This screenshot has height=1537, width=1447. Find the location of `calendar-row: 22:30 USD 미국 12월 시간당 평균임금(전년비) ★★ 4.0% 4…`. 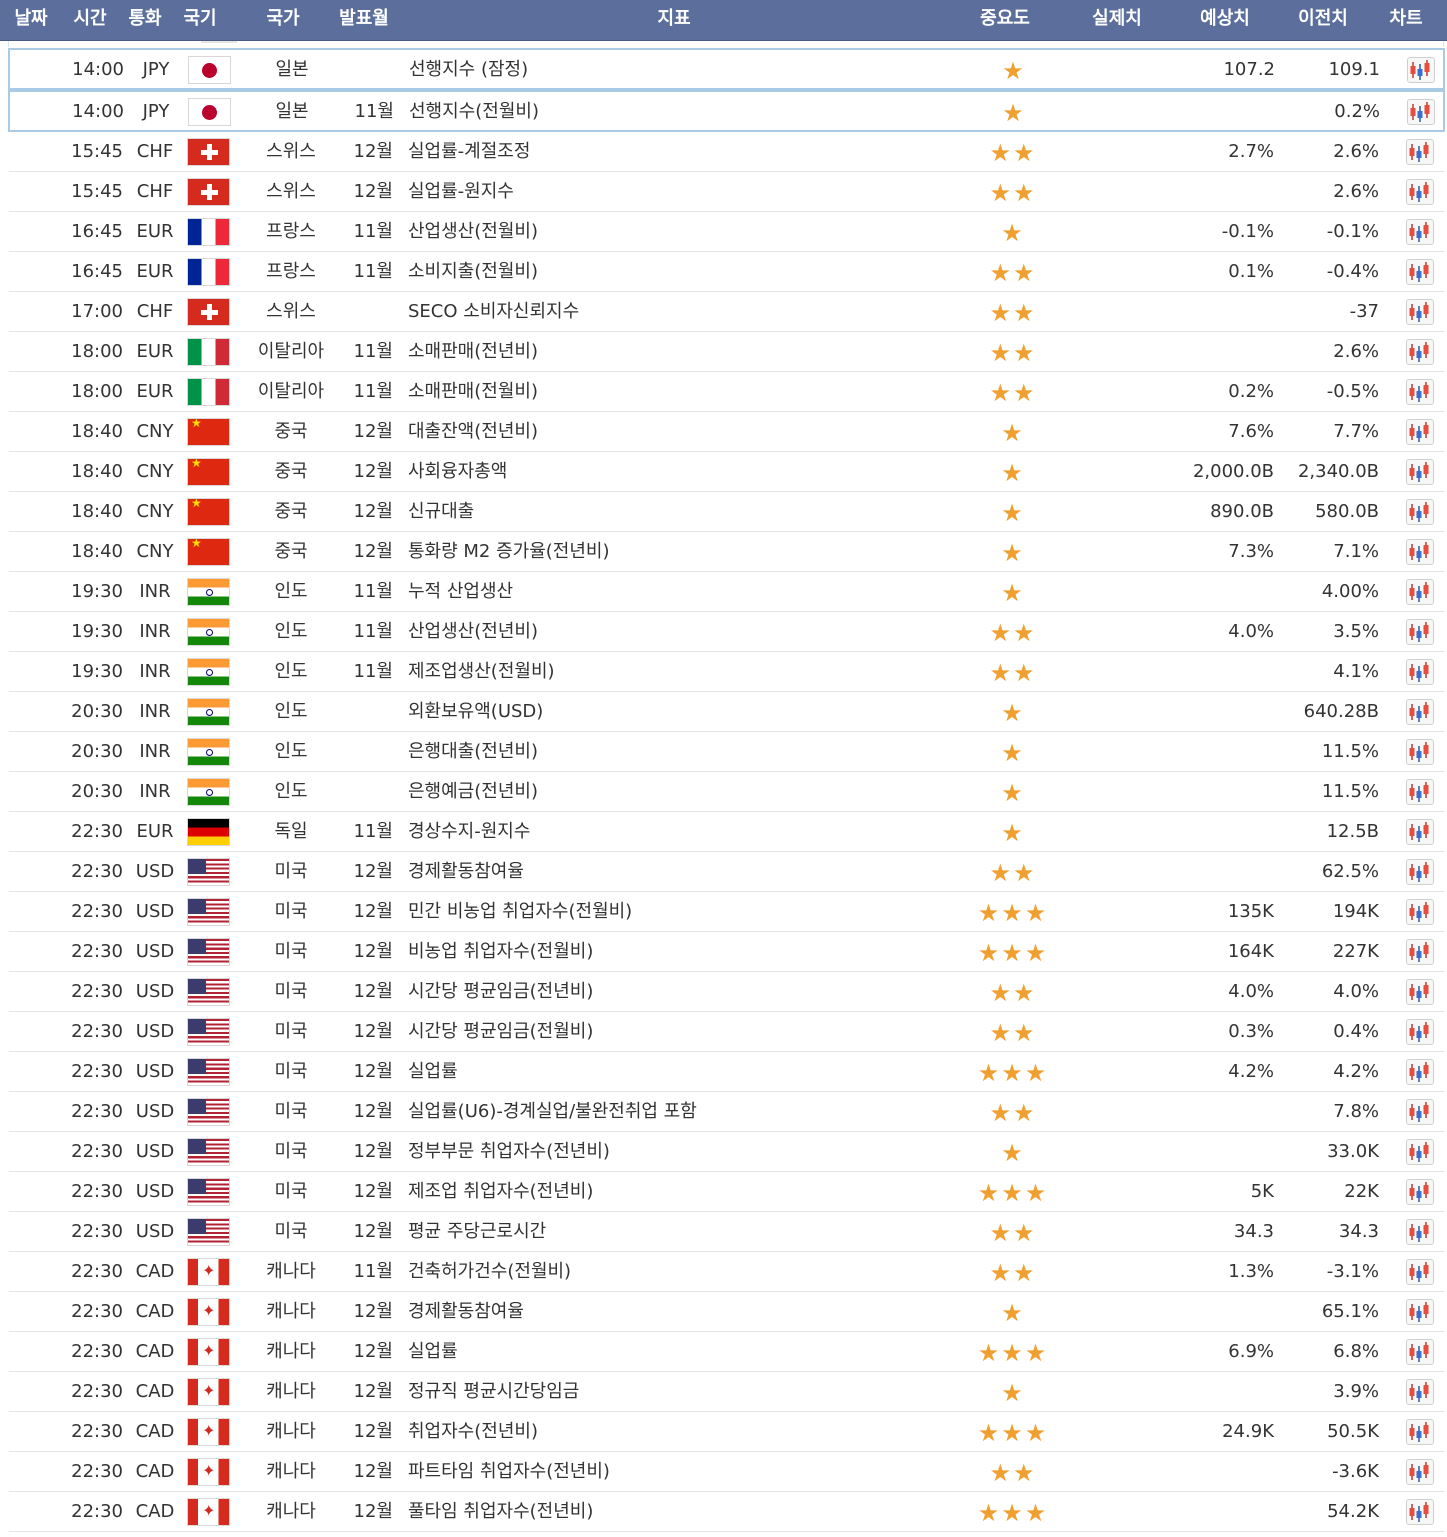

calendar-row: 22:30 USD 미국 12월 시간당 평균임금(전년비) ★★ 4.0% 4… is located at coordinates (726, 992).